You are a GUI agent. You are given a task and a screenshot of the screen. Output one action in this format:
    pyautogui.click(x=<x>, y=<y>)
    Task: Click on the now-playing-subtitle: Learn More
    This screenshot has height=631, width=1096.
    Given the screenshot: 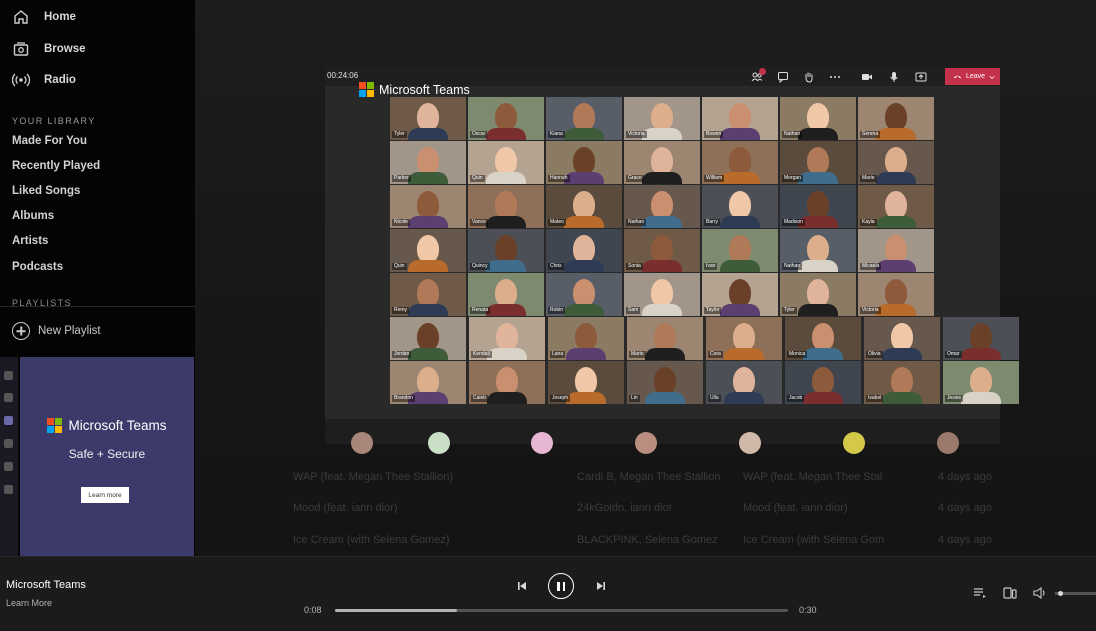 What is the action you would take?
    pyautogui.click(x=29, y=603)
    